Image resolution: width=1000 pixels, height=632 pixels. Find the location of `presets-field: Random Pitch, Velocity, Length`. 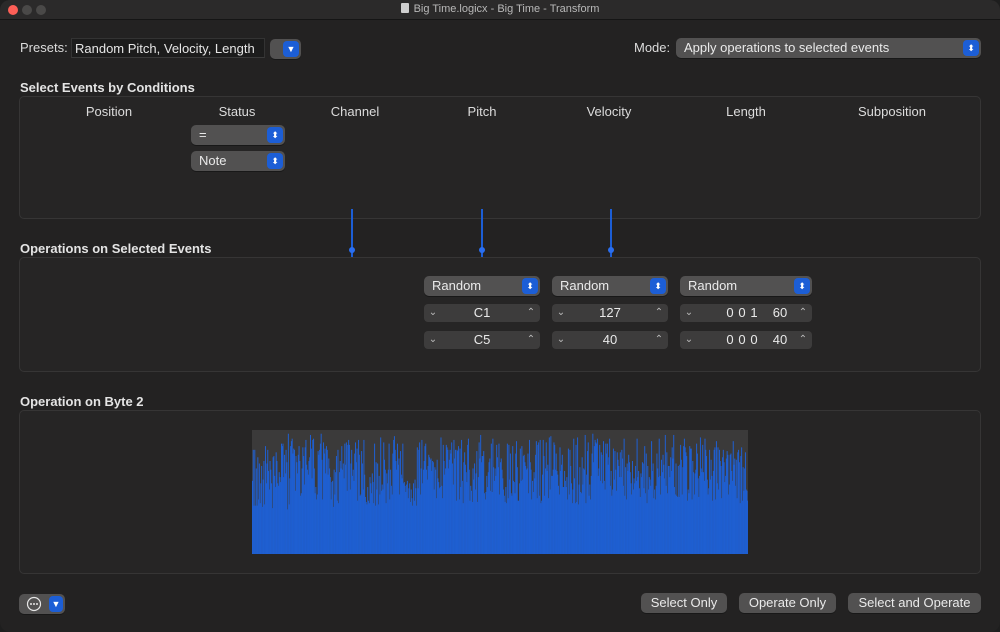

presets-field: Random Pitch, Velocity, Length is located at coordinates (168, 48).